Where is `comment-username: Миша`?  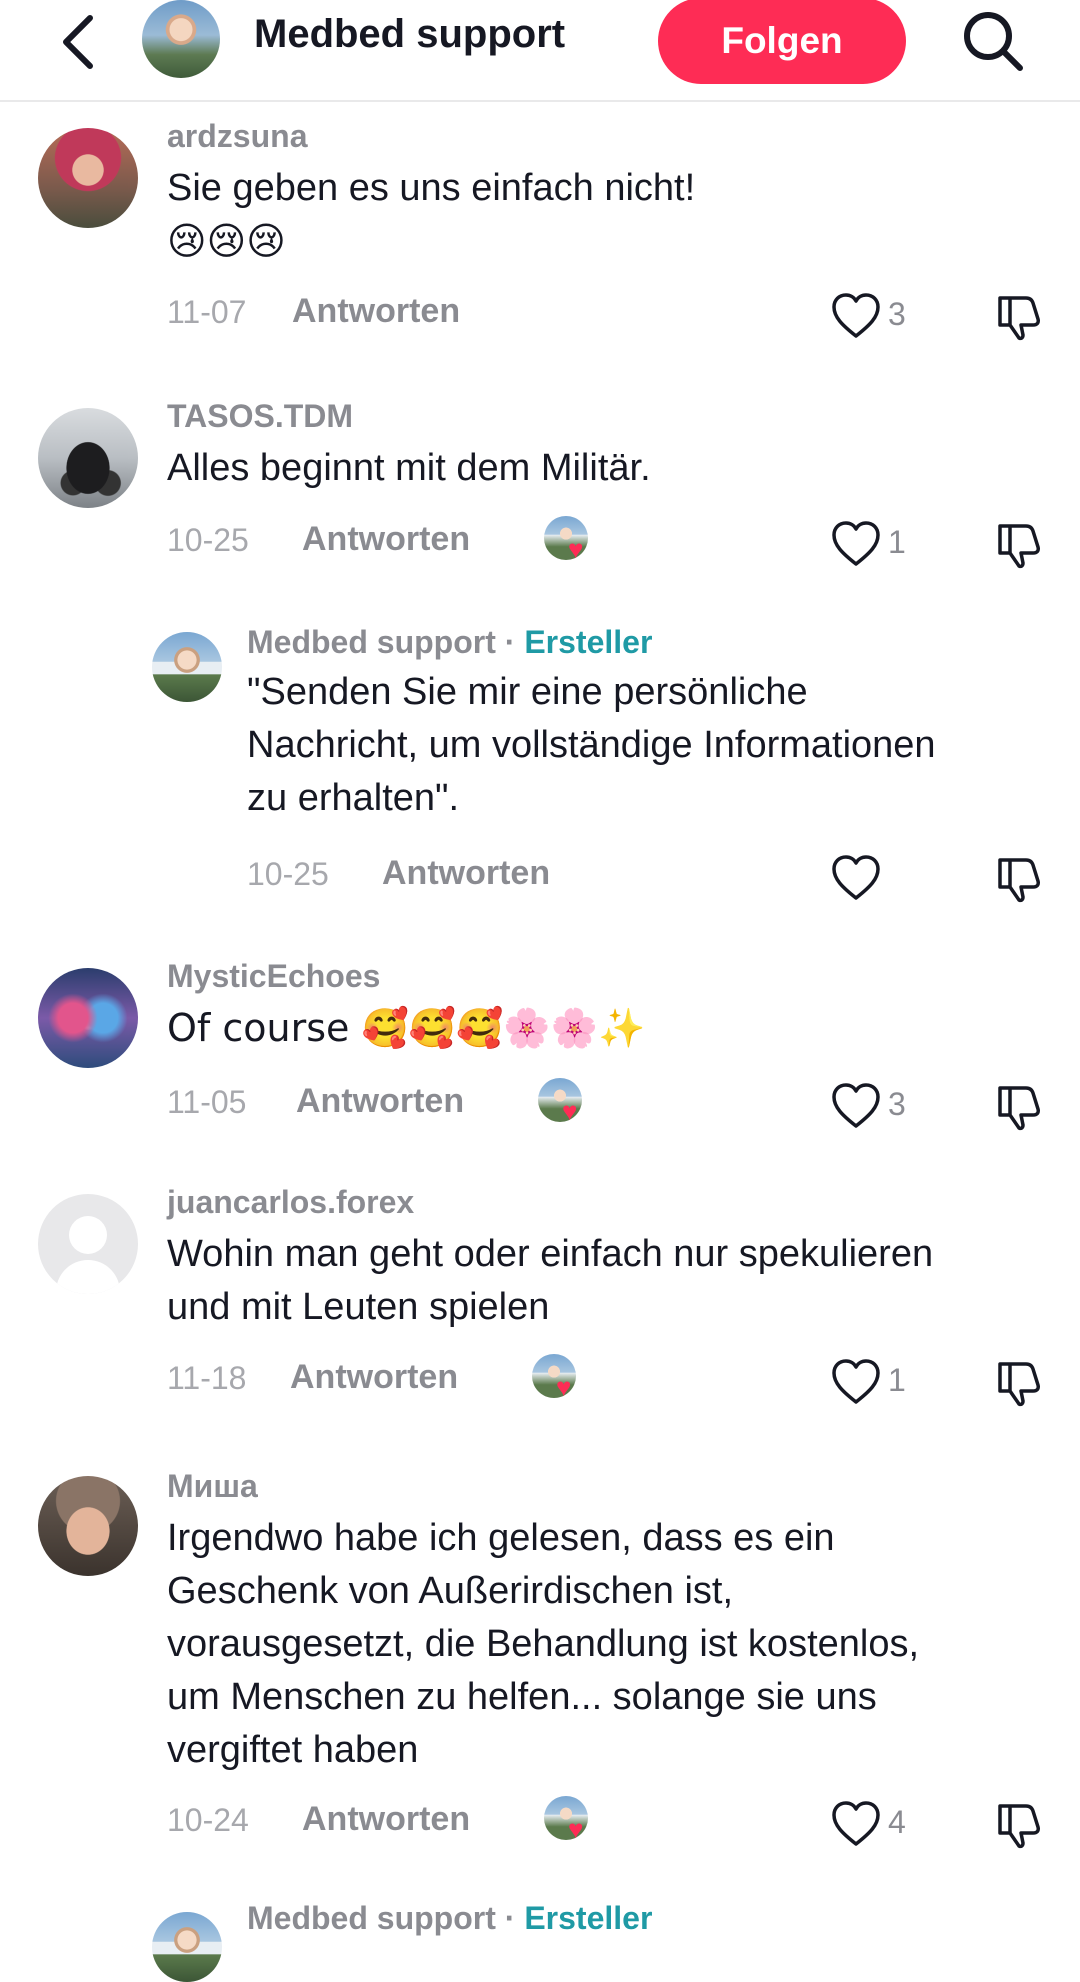 comment-username: Миша is located at coordinates (212, 1486).